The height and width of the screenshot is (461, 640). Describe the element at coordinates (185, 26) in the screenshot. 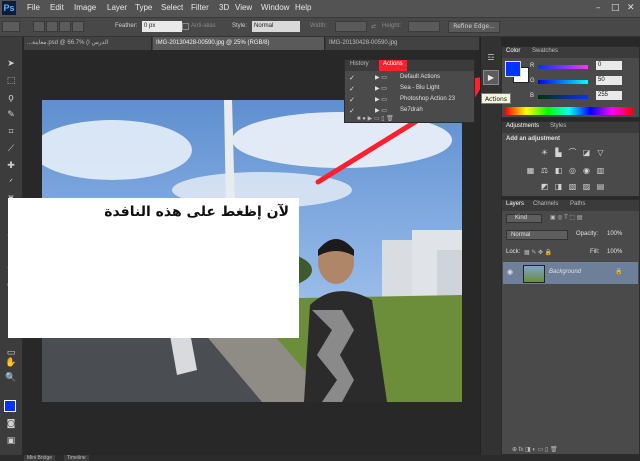

I see `antialias-checkbox` at that location.